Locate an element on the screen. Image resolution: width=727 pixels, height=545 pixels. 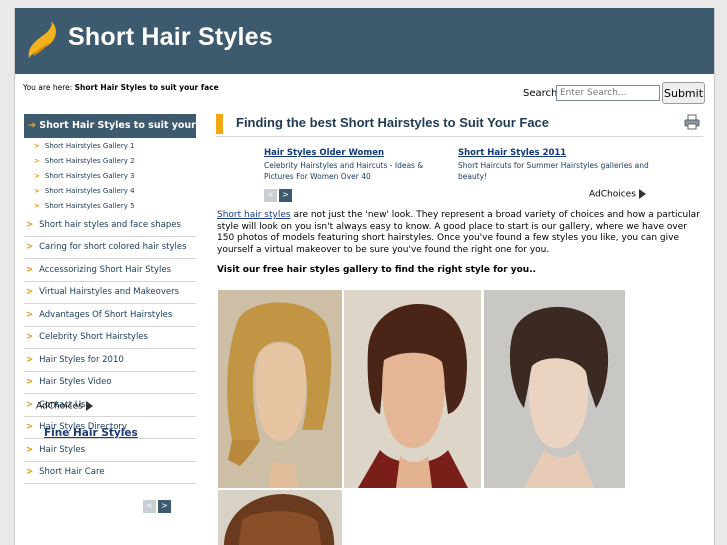
sidebar-item-label: Caring for short colored hair styles is located at coordinates (113, 247).